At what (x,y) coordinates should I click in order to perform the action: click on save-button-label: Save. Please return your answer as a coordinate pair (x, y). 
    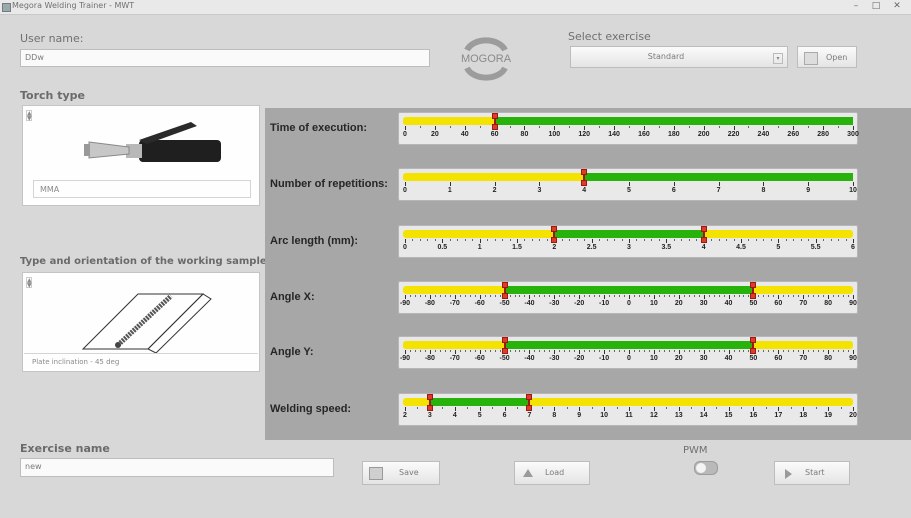
    Looking at the image, I should click on (409, 472).